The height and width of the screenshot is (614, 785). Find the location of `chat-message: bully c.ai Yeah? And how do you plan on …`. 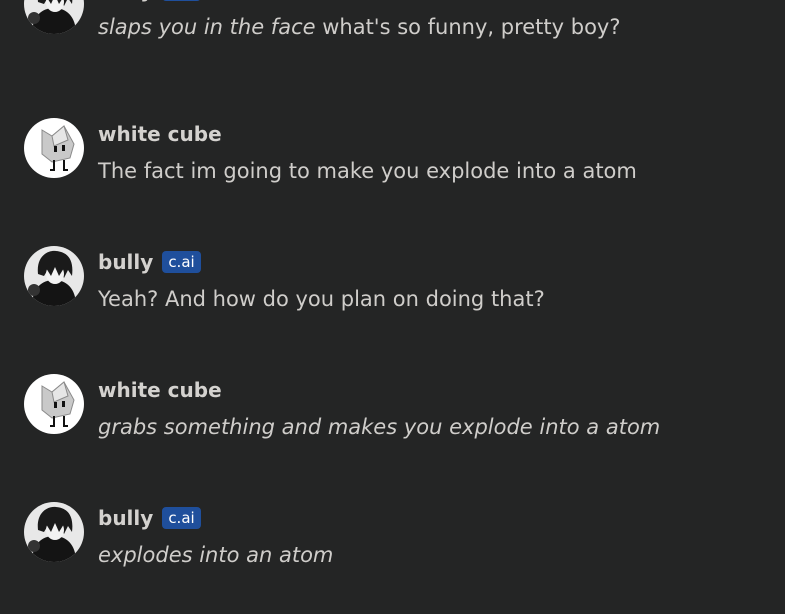

chat-message: bully c.ai Yeah? And how do you plan on … is located at coordinates (394, 286).